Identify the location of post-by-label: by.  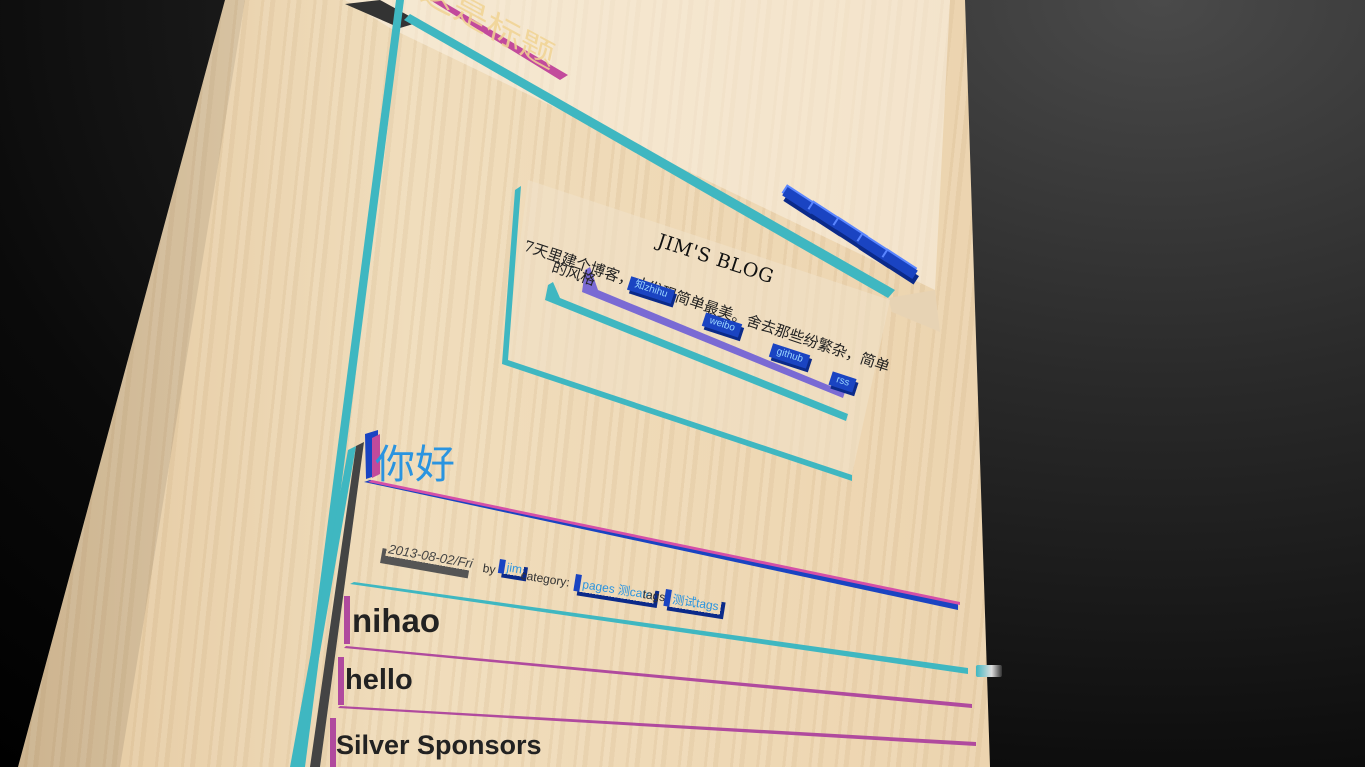
(489, 569).